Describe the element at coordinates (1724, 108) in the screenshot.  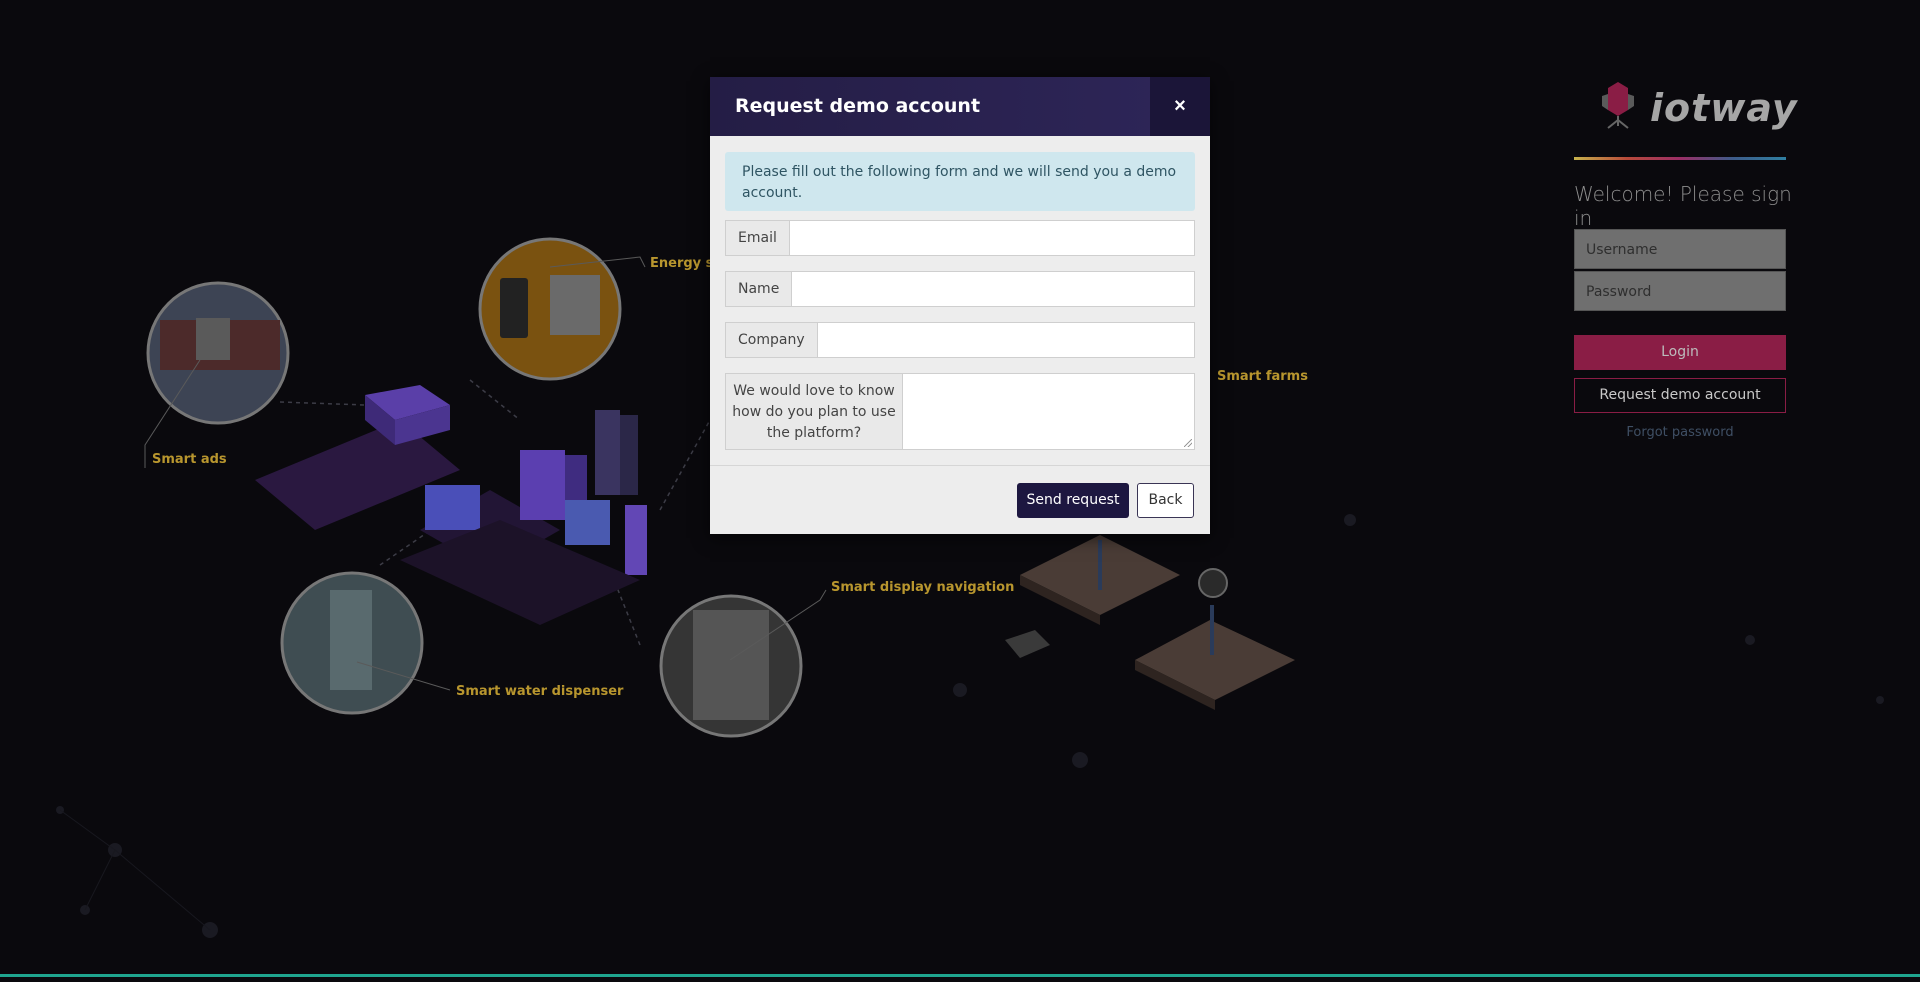
I see `logo-text: iotway` at that location.